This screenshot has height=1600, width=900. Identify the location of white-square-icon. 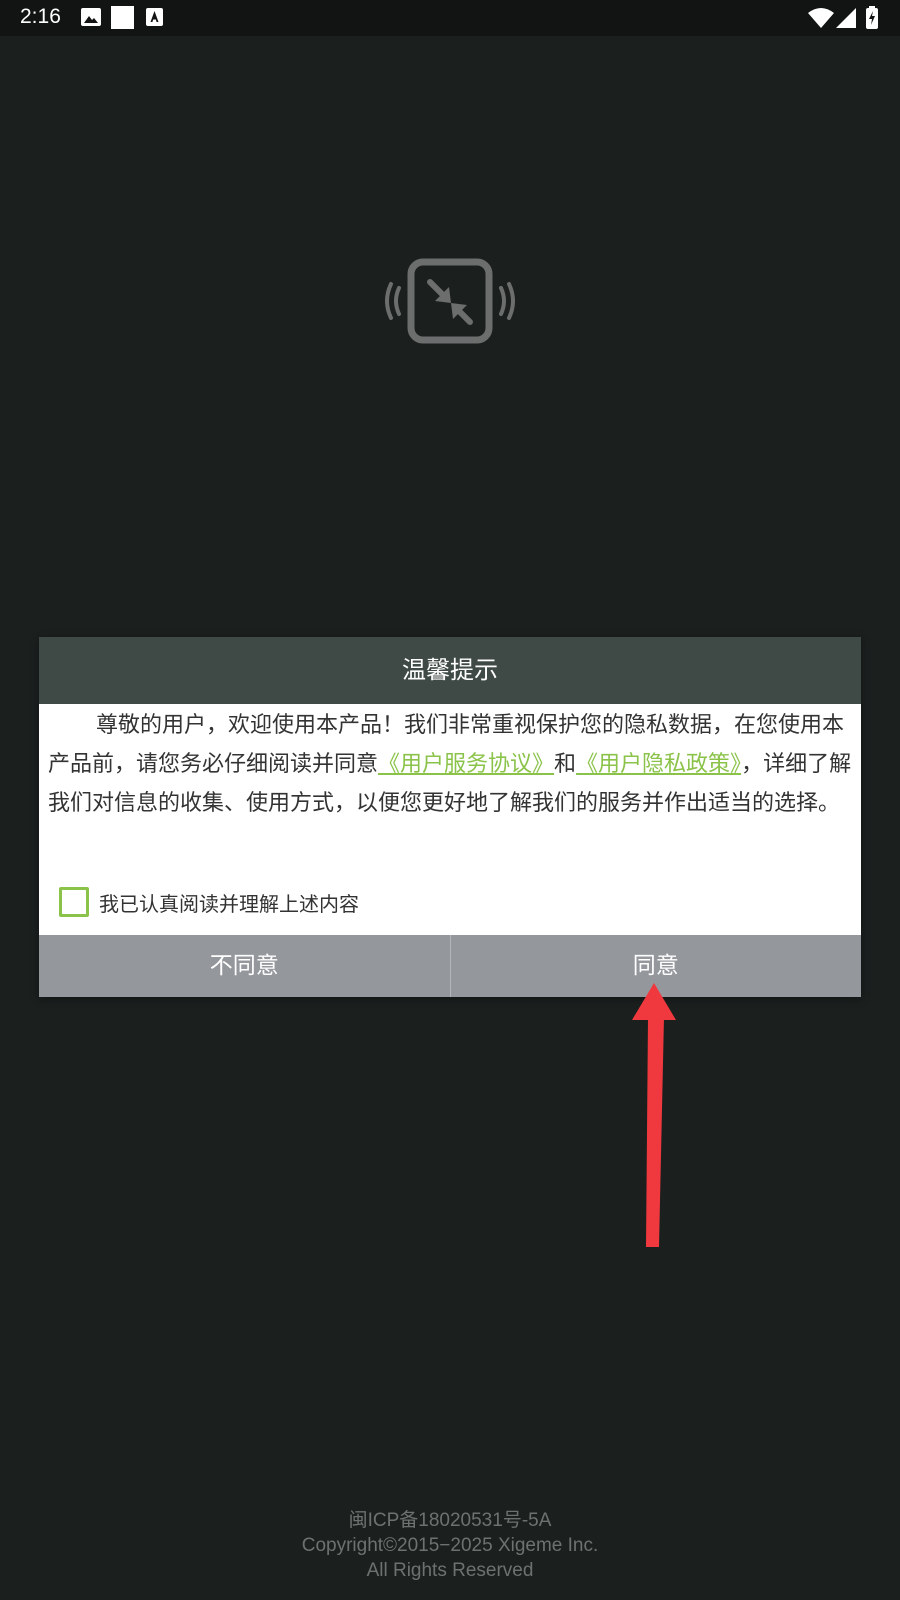
(122, 17).